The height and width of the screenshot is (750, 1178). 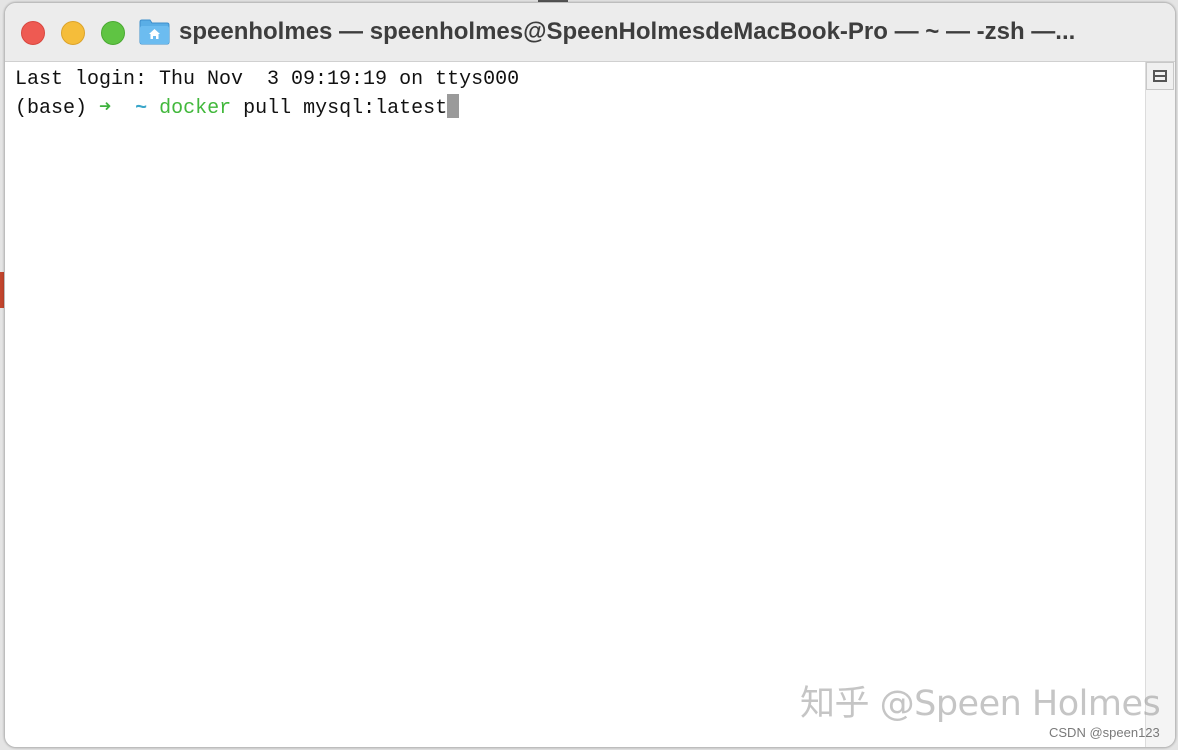 I want to click on current-directory: ~, so click(x=141, y=108).